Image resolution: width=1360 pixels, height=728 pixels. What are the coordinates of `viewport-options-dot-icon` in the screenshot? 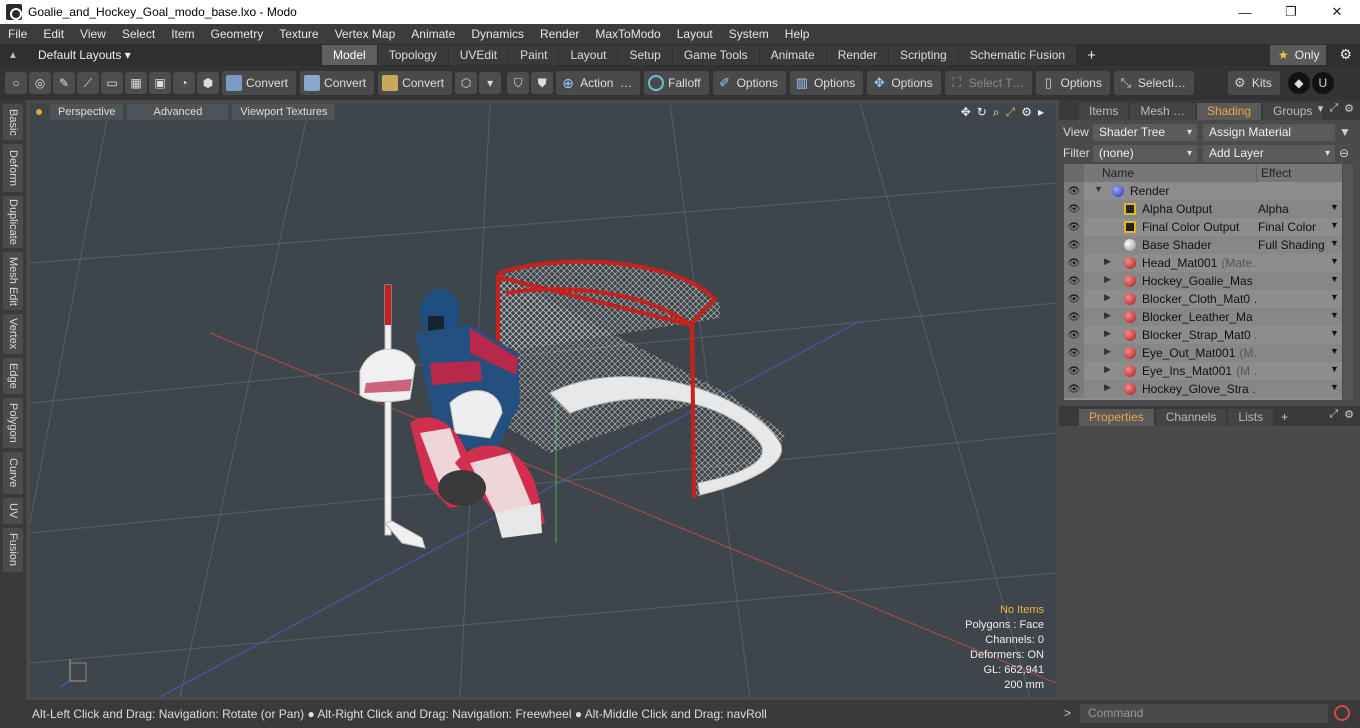 It's located at (39, 112).